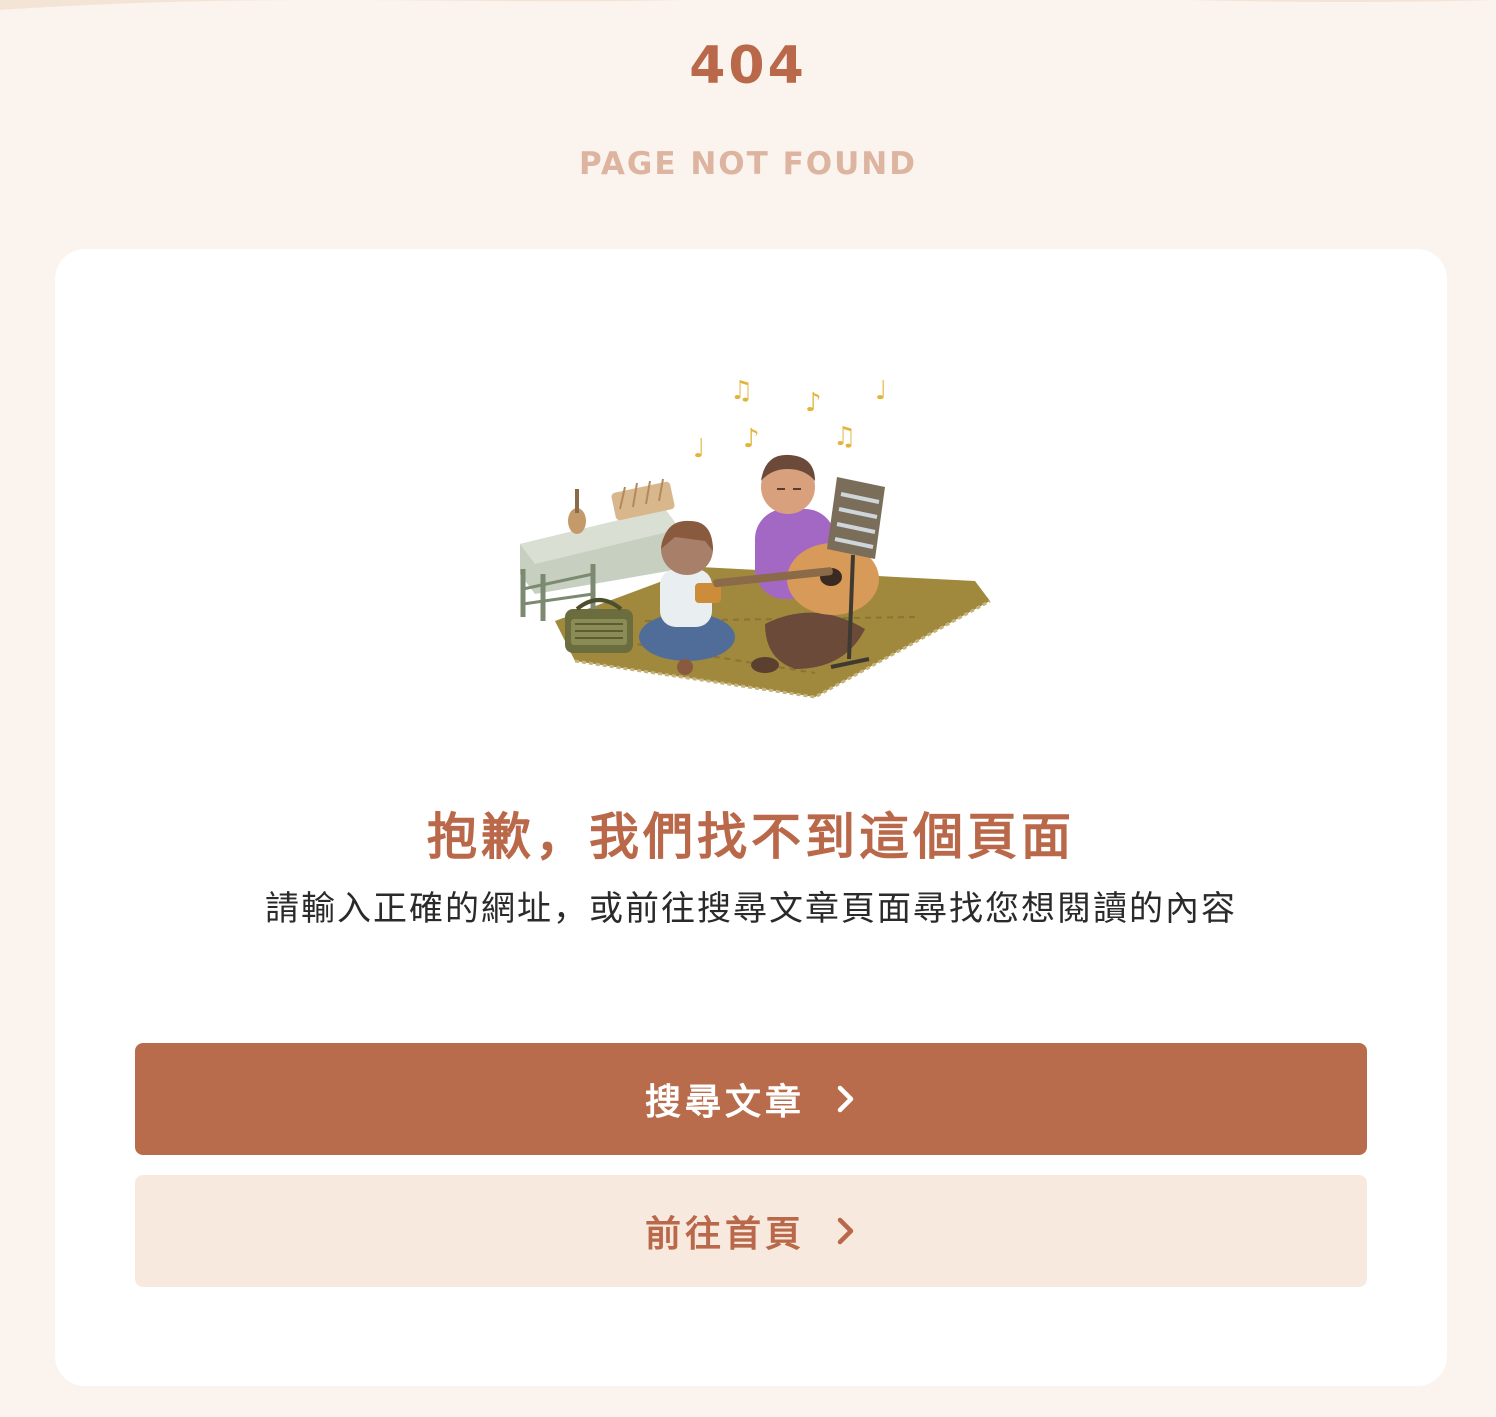  What do you see at coordinates (724, 1102) in the screenshot?
I see `search-articles-label: 搜尋文章` at bounding box center [724, 1102].